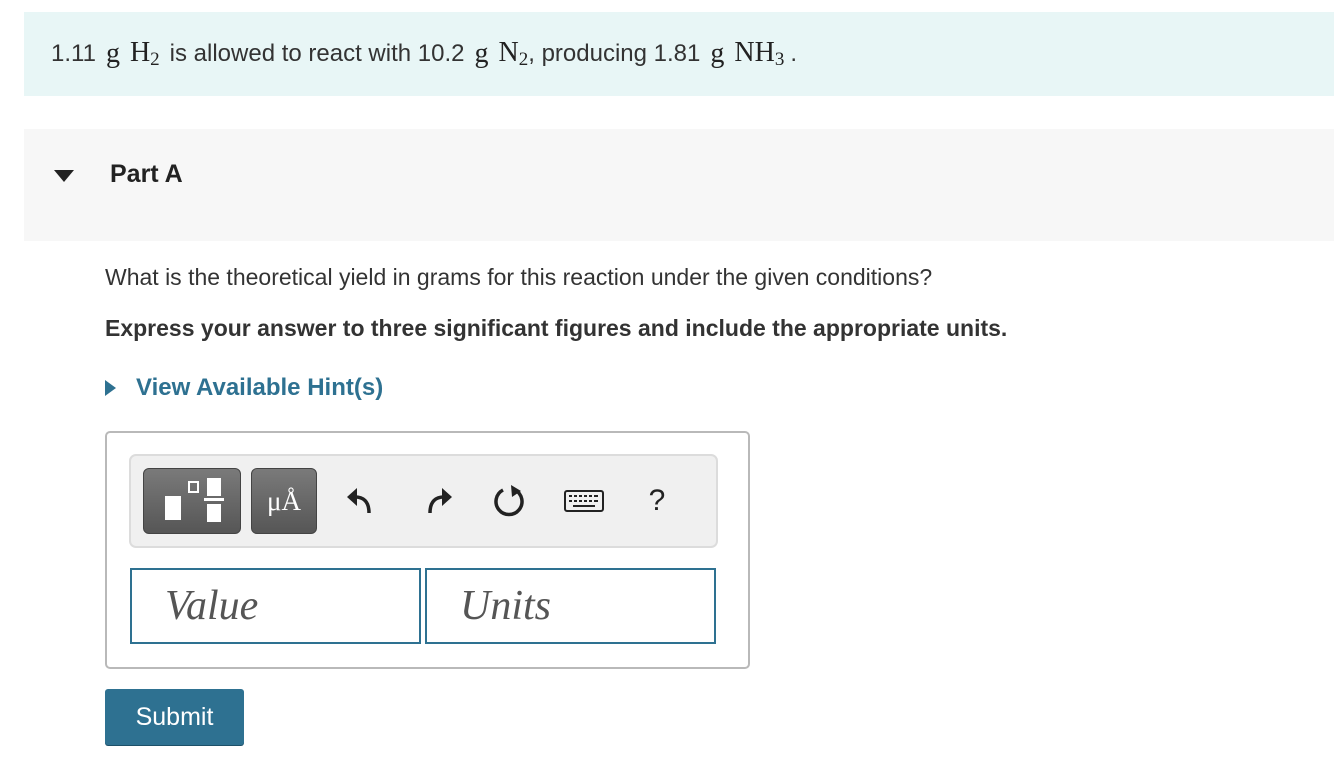  Describe the element at coordinates (679, 185) in the screenshot. I see `part-a-header: Part A` at that location.